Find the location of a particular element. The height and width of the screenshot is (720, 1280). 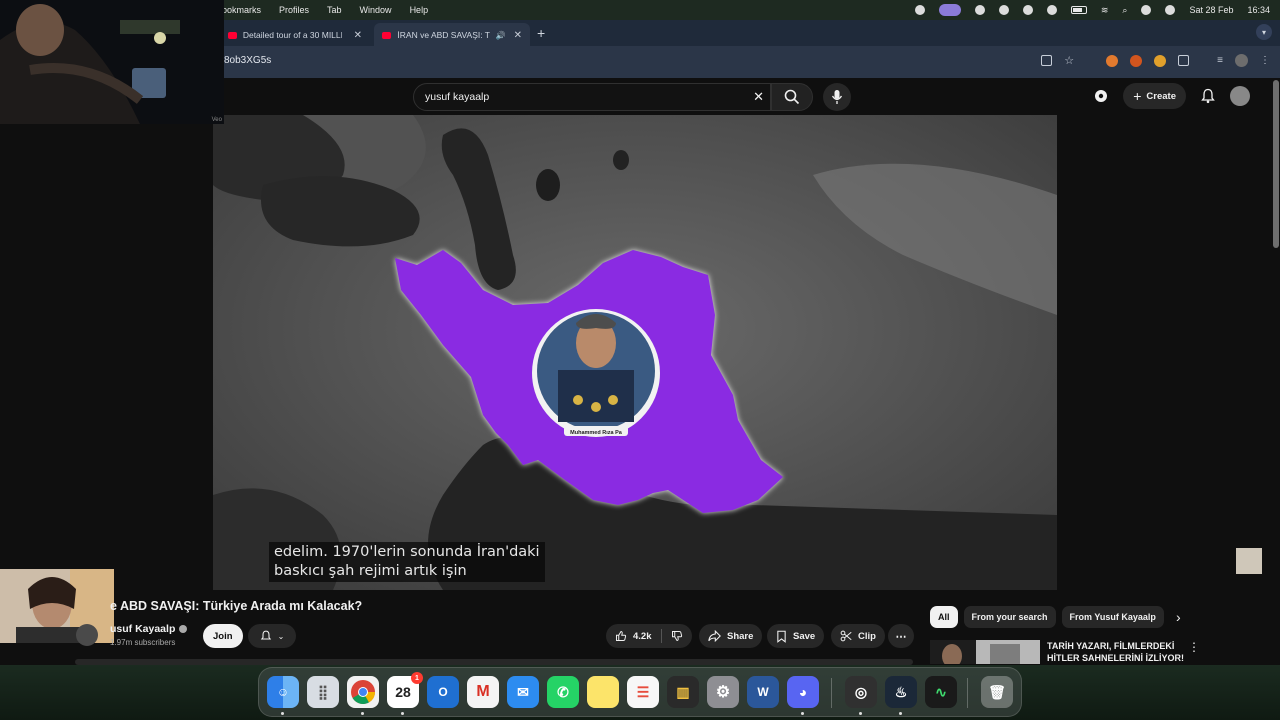

control-app-icon is located at coordinates (949, 10).